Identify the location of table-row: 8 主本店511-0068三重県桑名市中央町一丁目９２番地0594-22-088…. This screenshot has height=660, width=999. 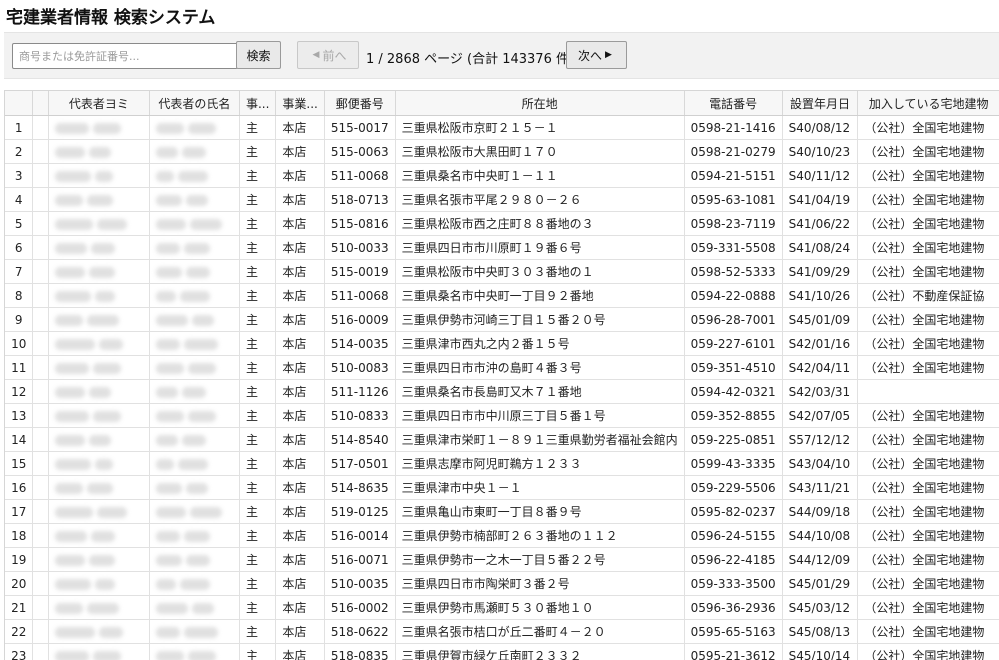
(502, 296).